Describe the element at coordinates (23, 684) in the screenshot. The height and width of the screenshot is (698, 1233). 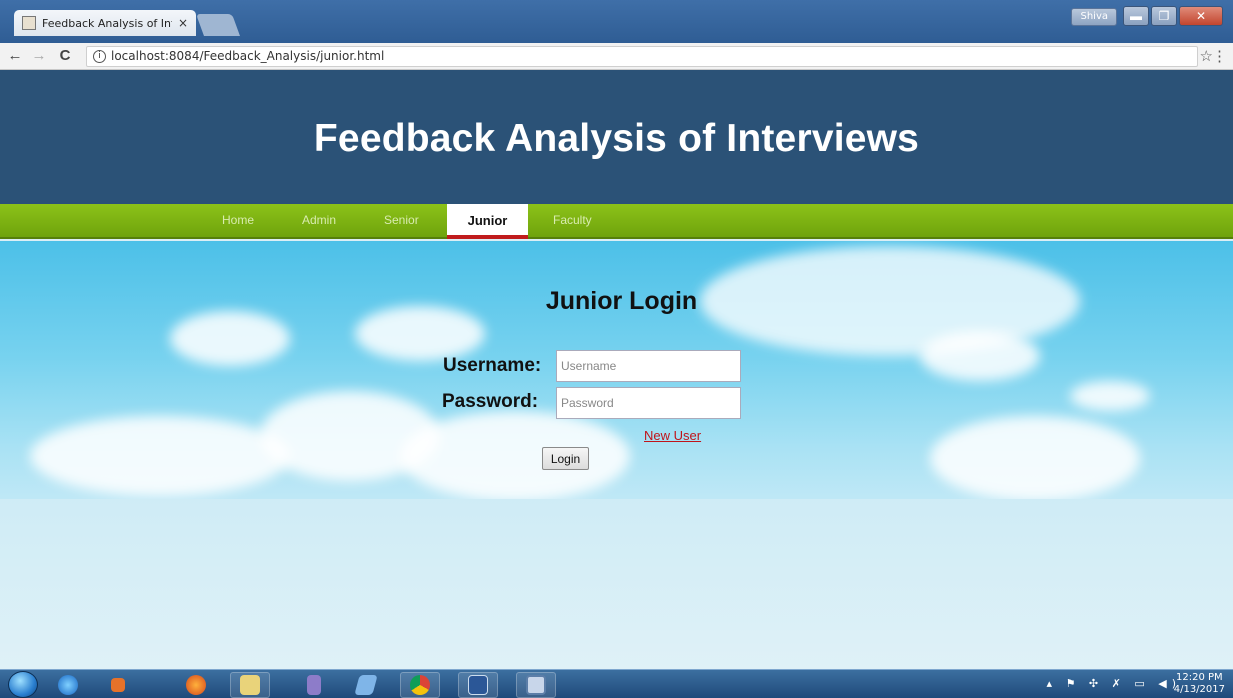
I see `start-button` at that location.